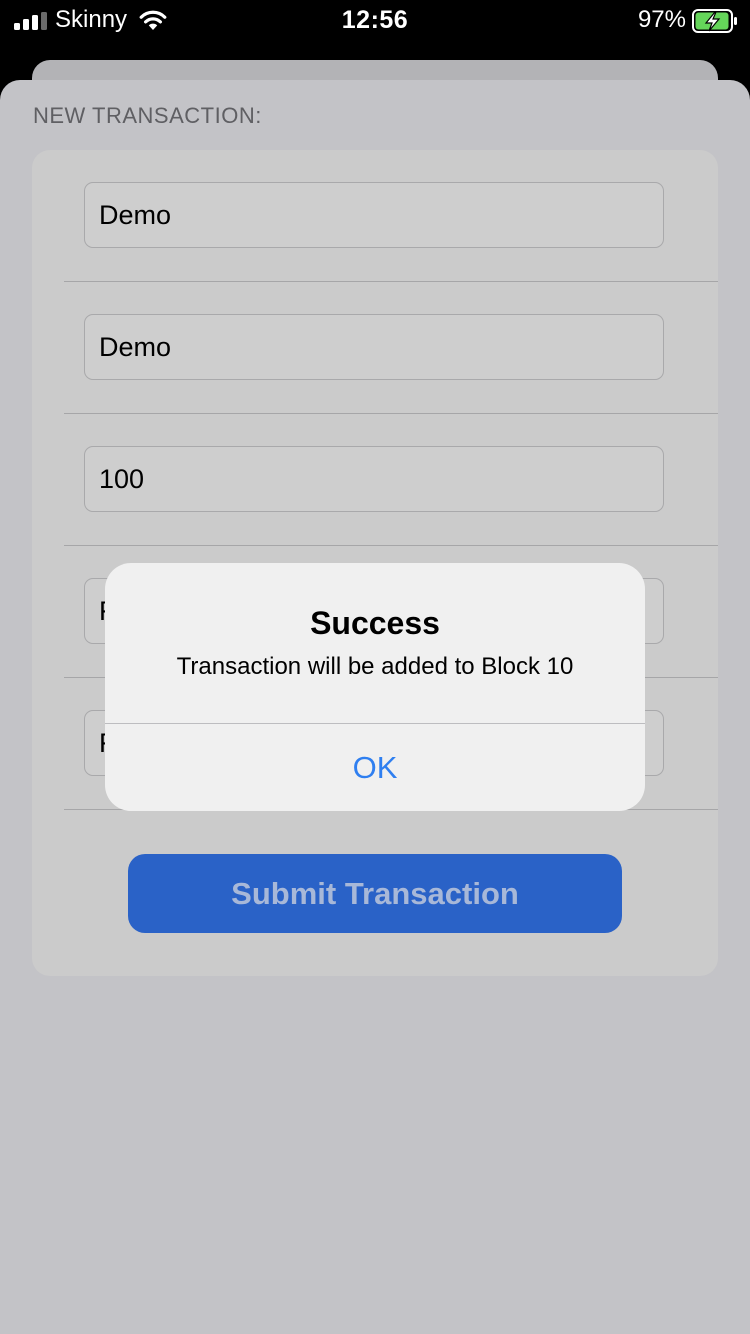 The height and width of the screenshot is (1334, 750). What do you see at coordinates (375, 30) in the screenshot?
I see `status-bar: Skinny 12:56 97%` at bounding box center [375, 30].